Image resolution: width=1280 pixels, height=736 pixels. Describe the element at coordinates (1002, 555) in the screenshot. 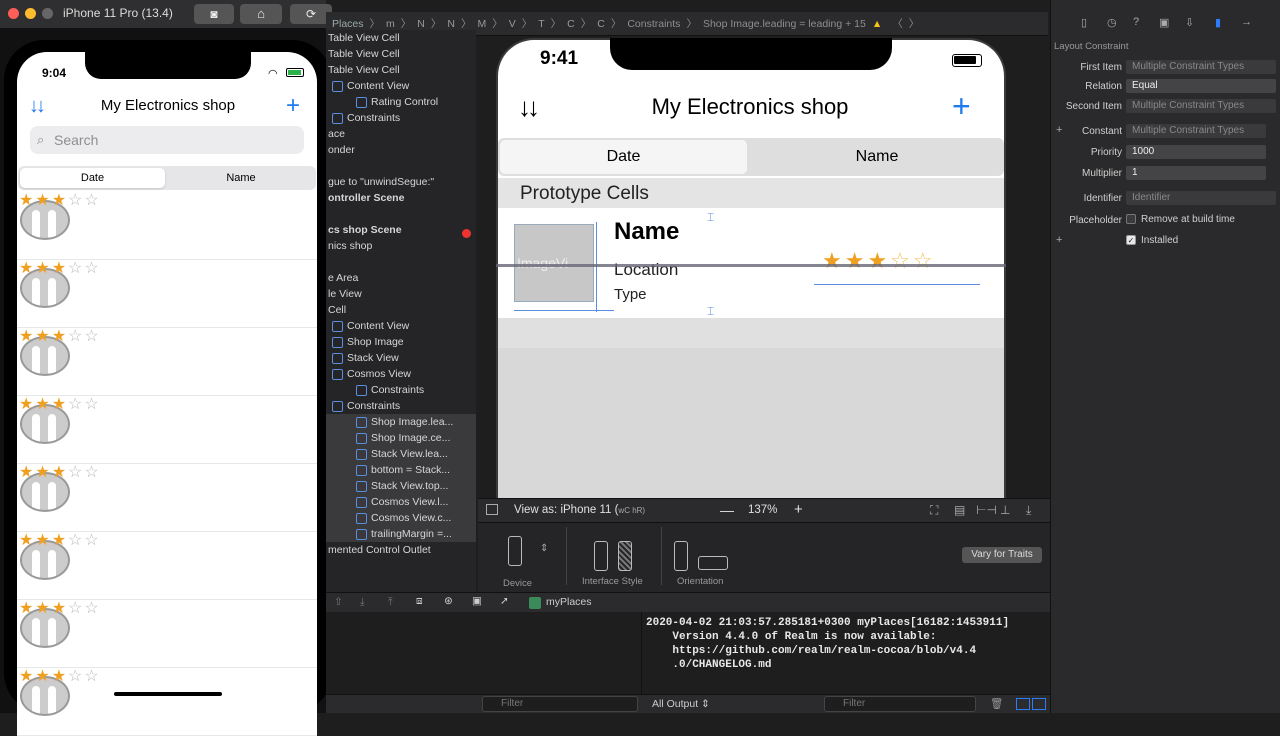

I see `vary-for-traits-button: Vary for Traits` at that location.